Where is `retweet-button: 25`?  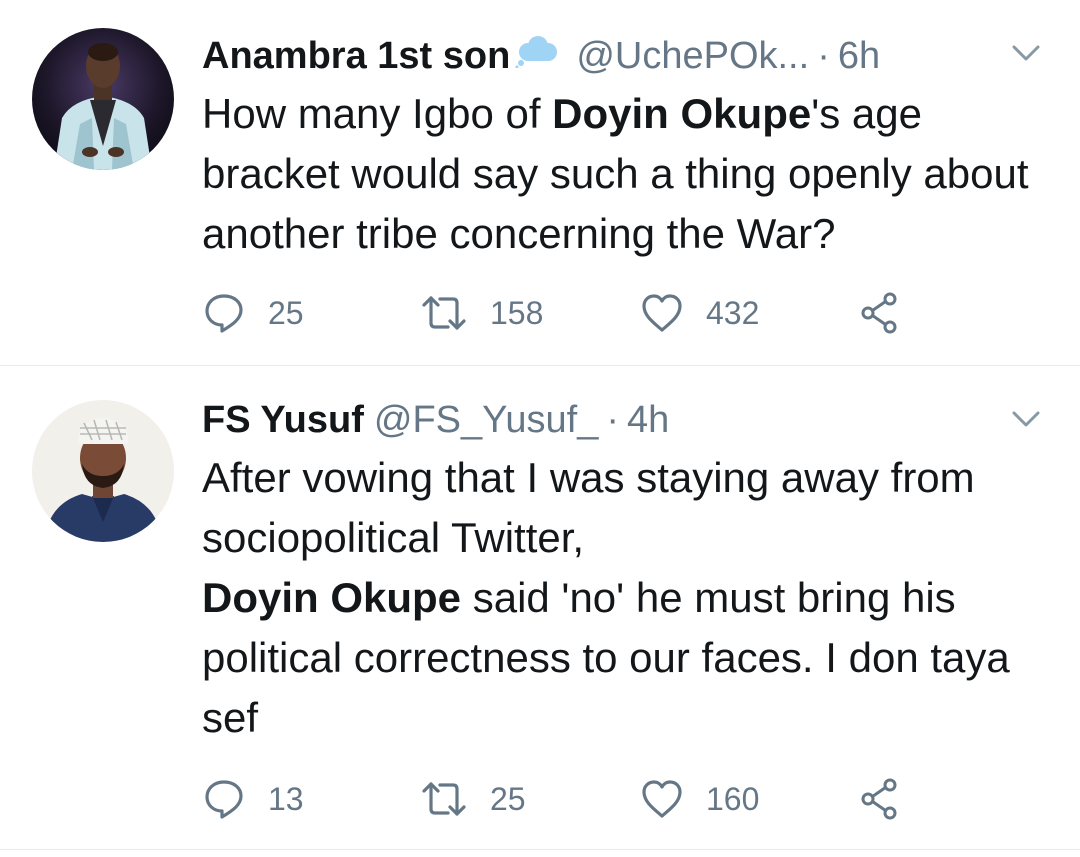
retweet-button: 25 is located at coordinates (473, 799).